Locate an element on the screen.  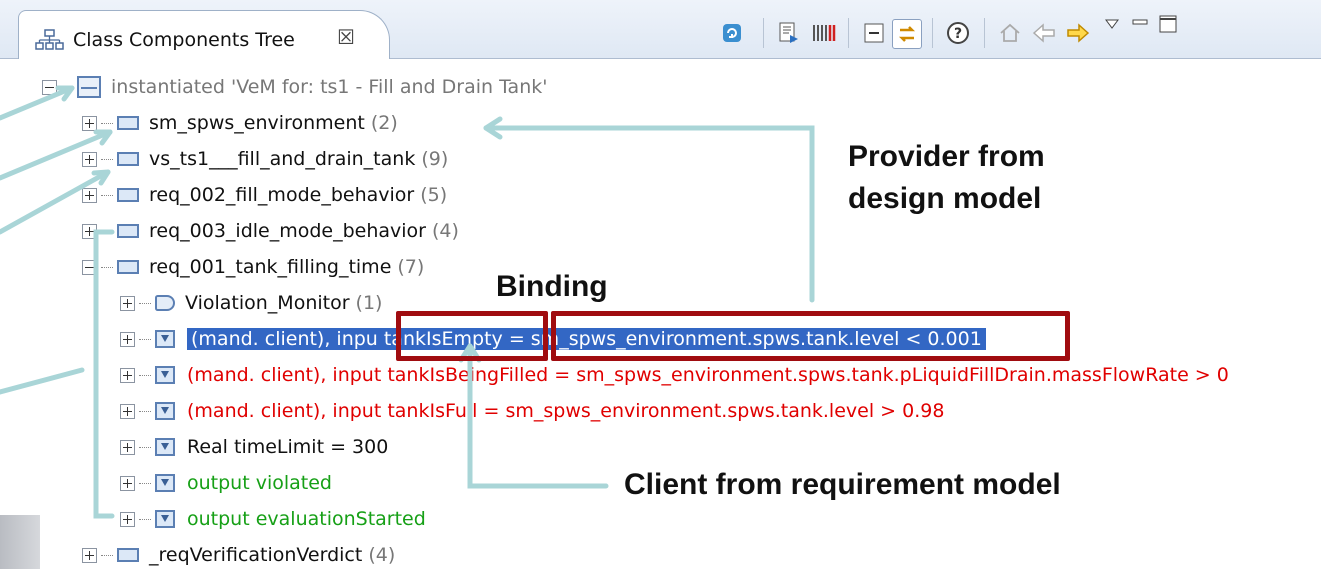
binding-annotation: Binding is located at coordinates (552, 286).